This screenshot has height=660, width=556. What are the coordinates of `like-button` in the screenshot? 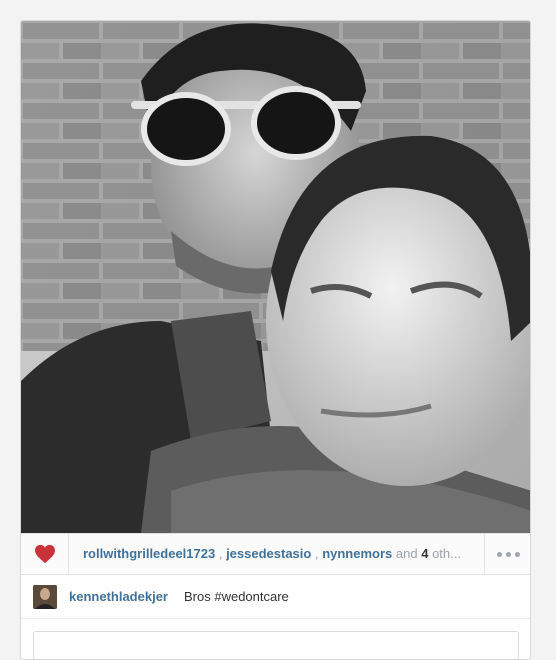 It's located at (45, 554).